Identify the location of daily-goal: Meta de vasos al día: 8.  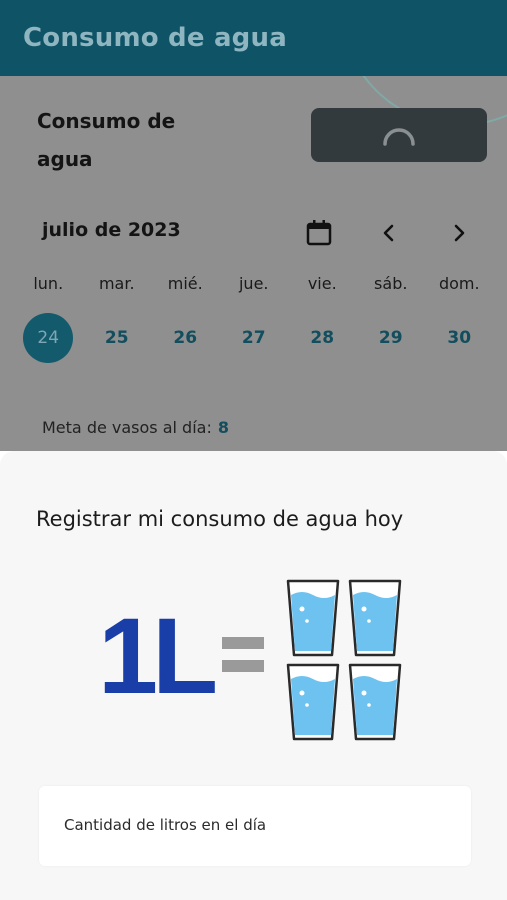
(135, 427).